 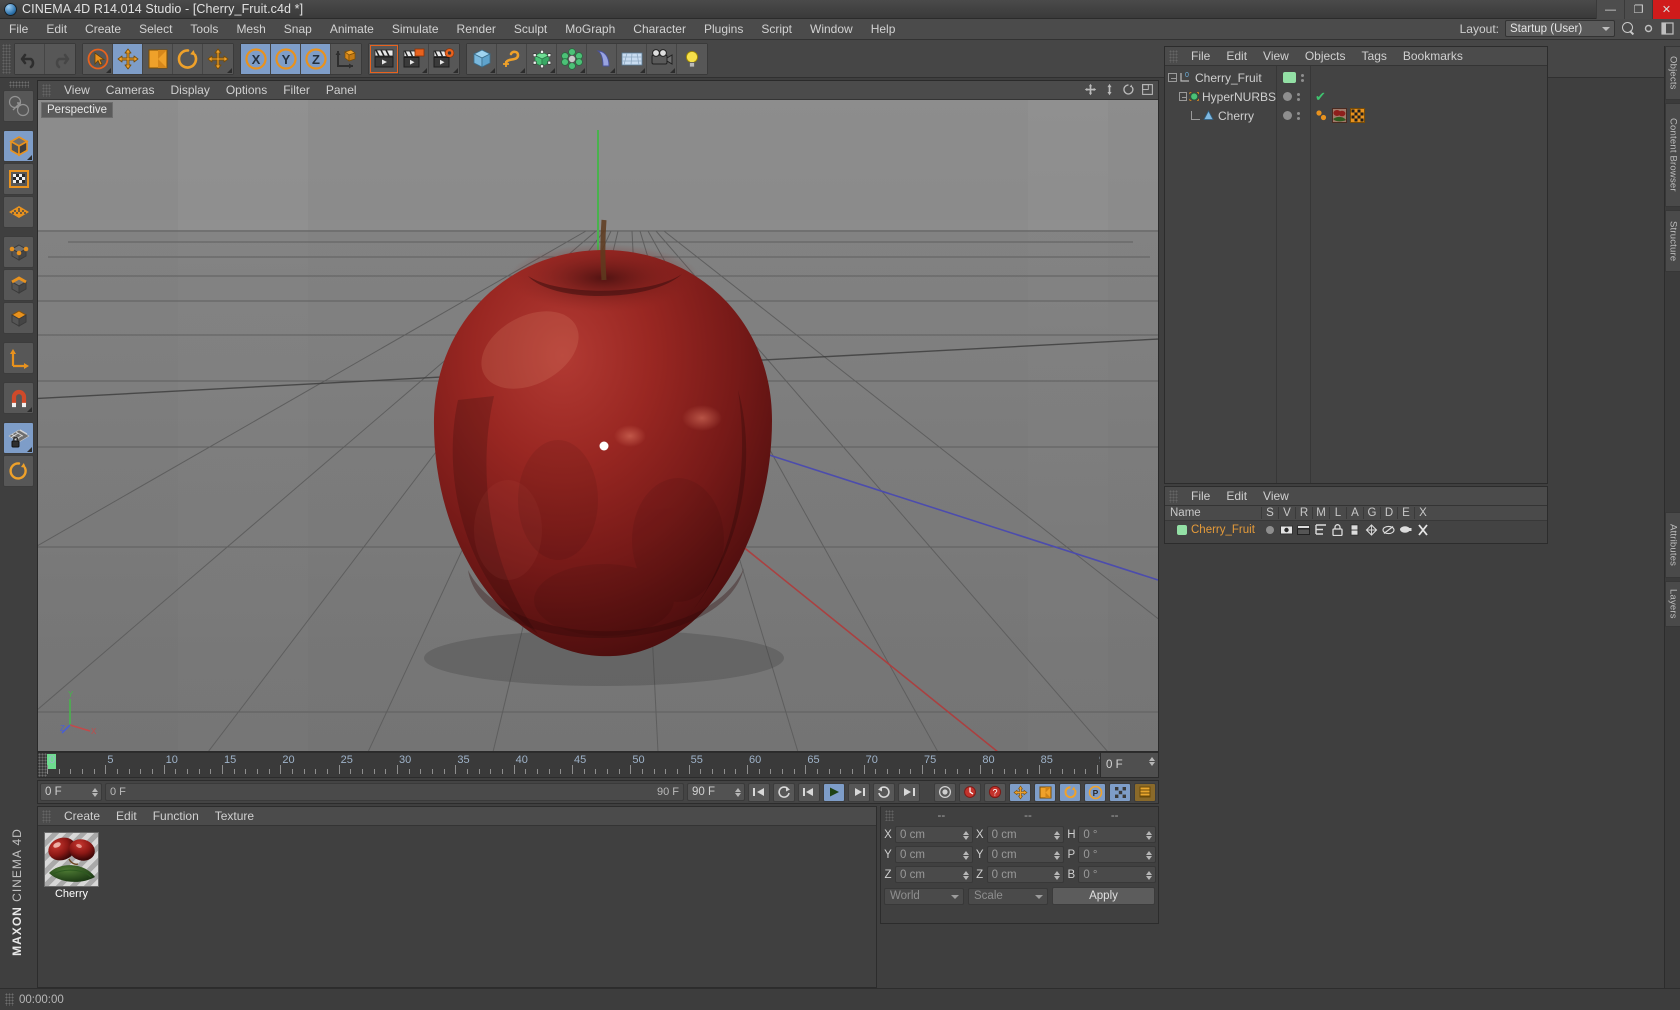 I want to click on layout-menu-icon, so click(x=1667, y=28).